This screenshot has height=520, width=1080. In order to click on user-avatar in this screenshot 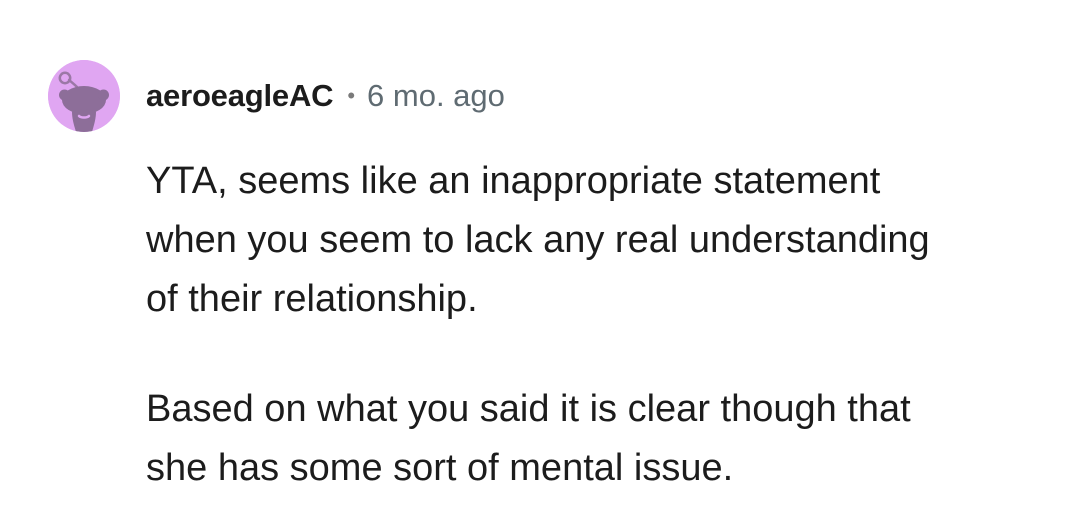, I will do `click(84, 96)`.